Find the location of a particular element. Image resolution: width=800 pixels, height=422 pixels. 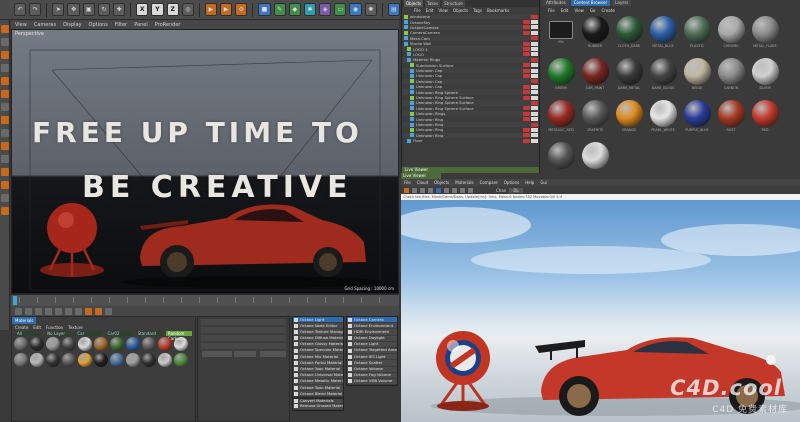

mm-menu-texture: Texture is located at coordinates (75, 327).